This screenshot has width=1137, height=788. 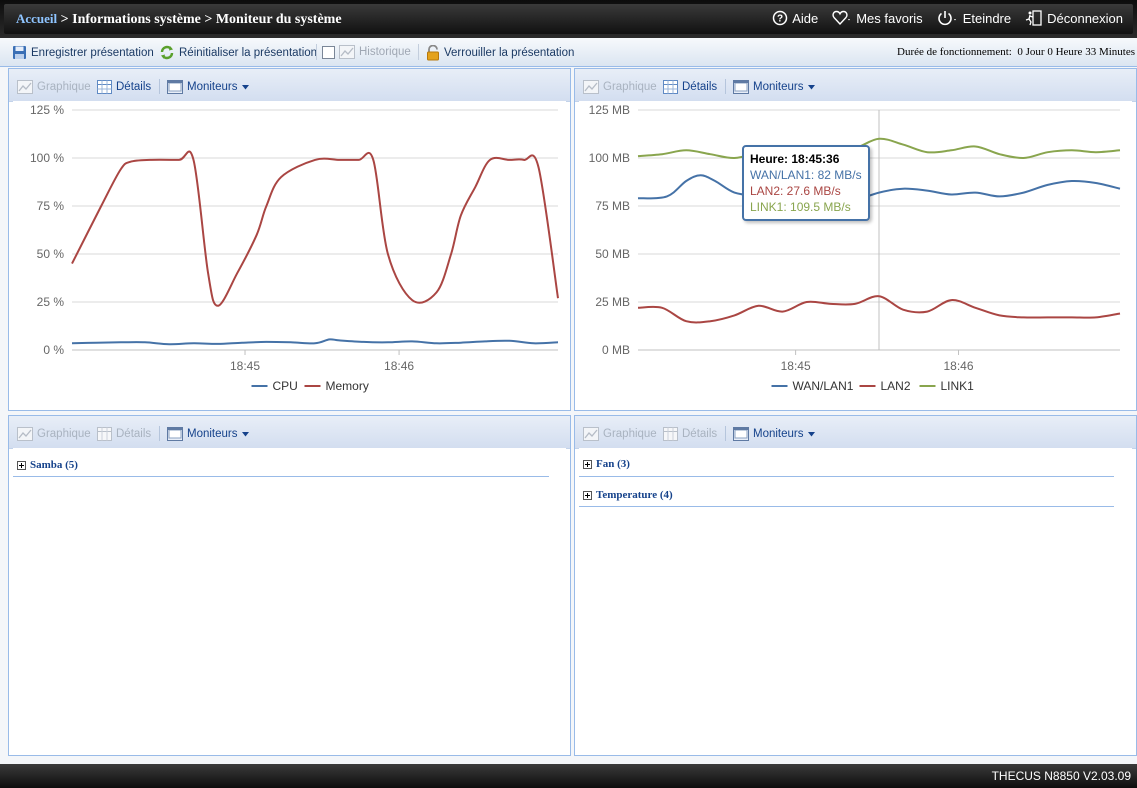 I want to click on power-icon, so click(x=946, y=18).